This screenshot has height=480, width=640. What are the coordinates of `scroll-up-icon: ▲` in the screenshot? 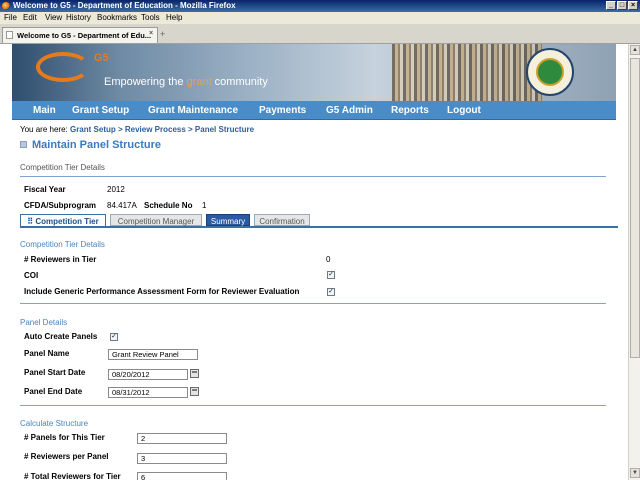 It's located at (635, 50).